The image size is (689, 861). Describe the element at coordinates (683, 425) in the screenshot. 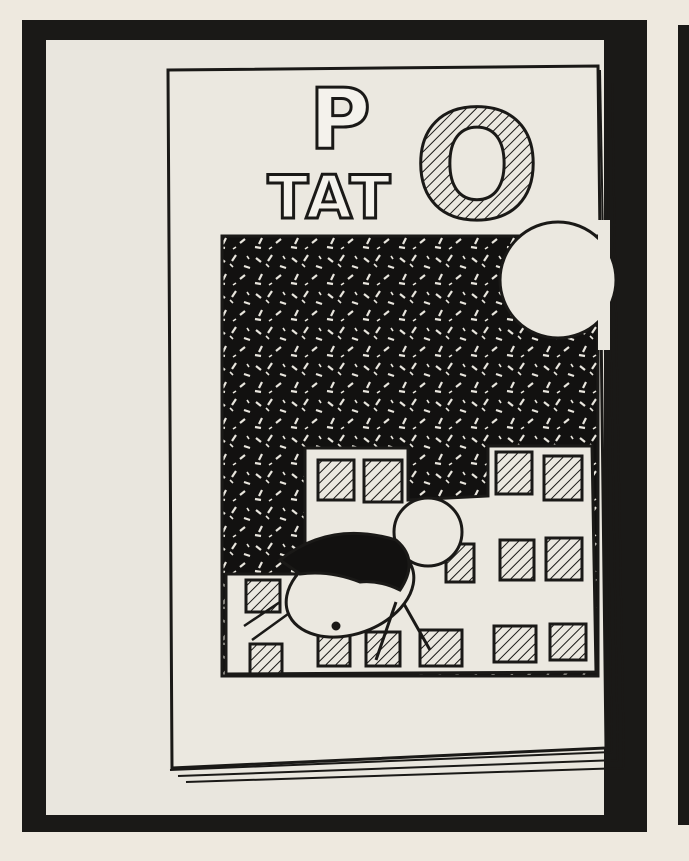

I see `next-panel-edge` at that location.